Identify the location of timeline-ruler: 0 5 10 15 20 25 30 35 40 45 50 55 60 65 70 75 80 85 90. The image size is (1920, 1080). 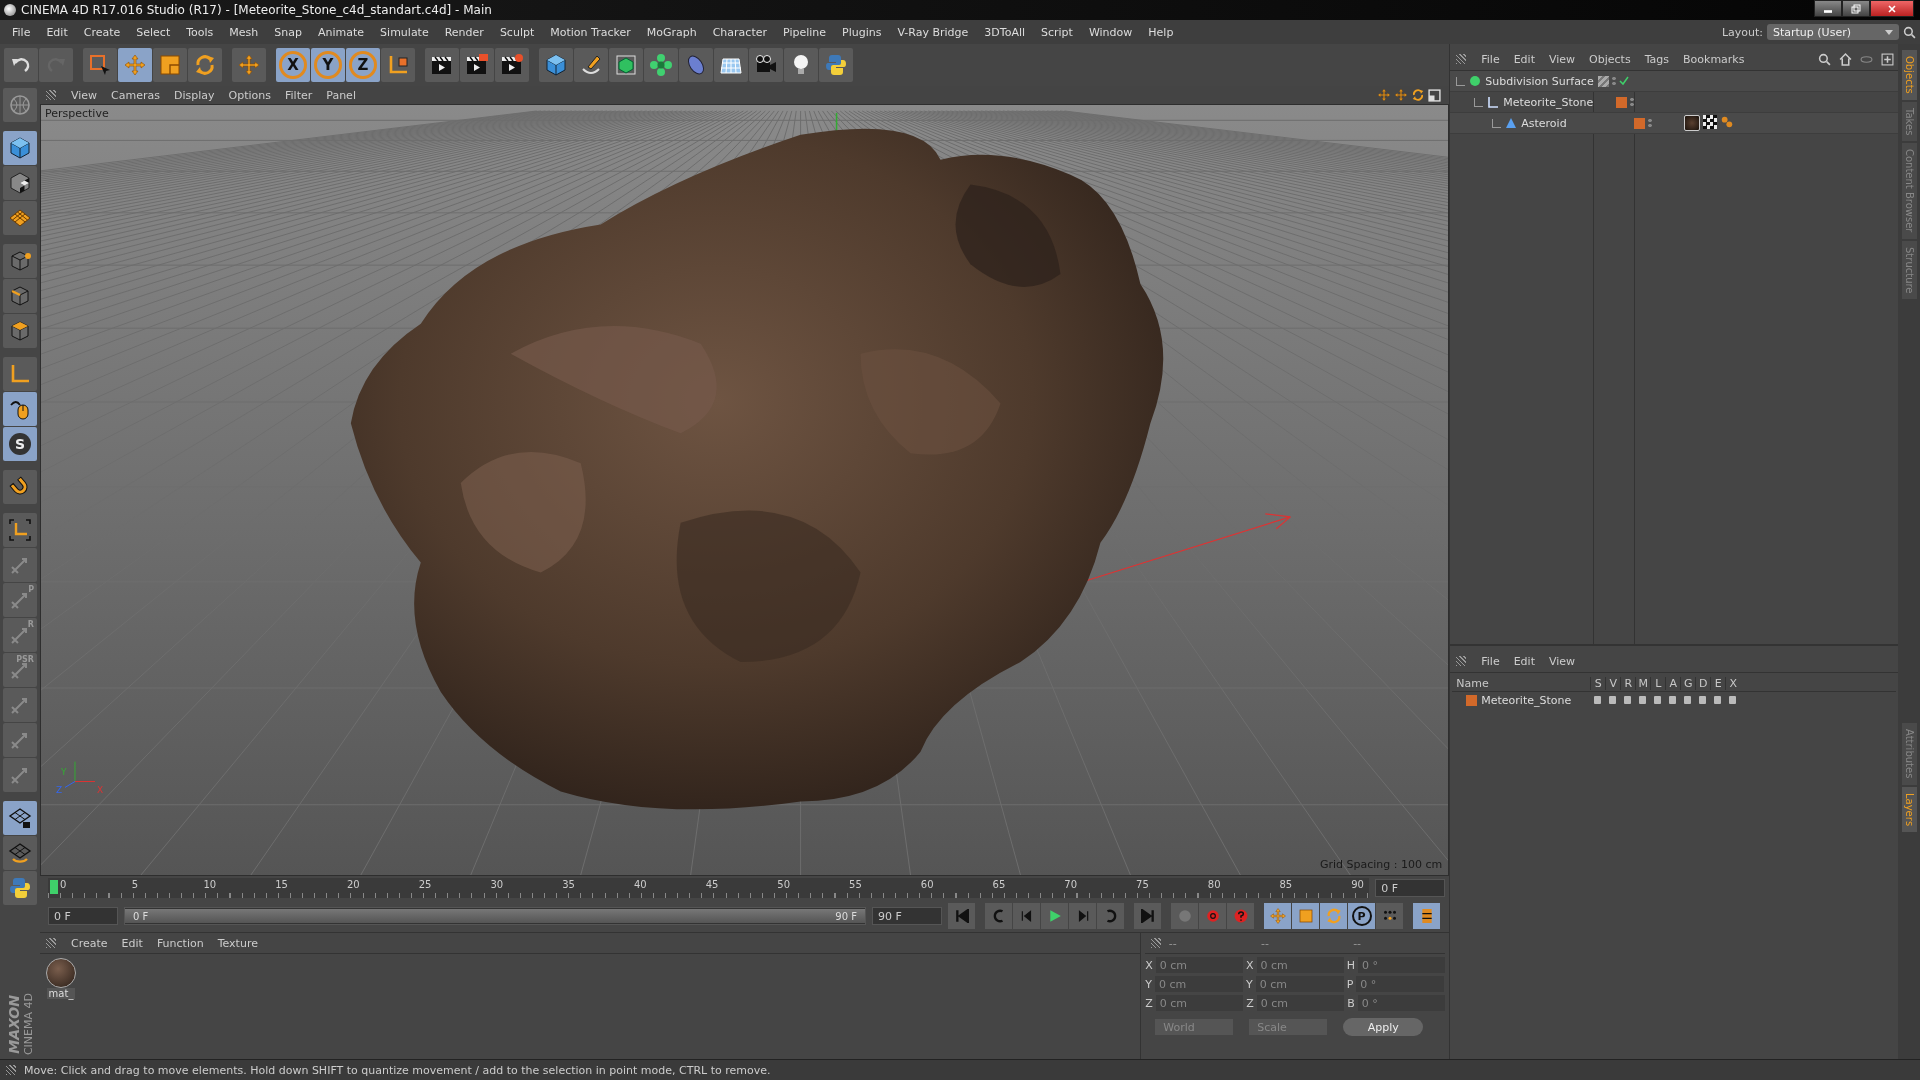
(709, 888).